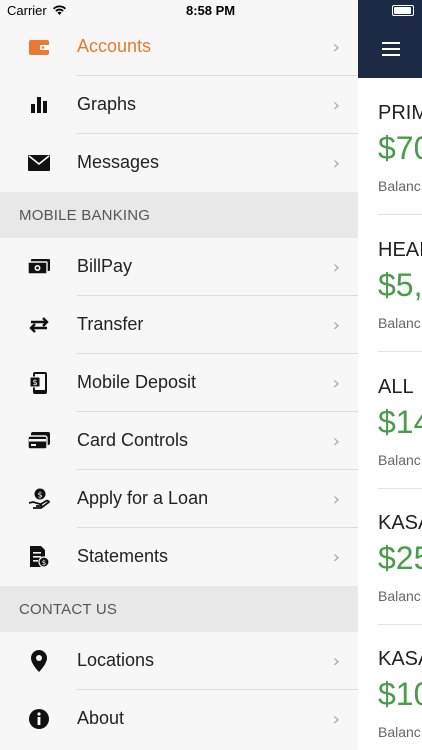 The height and width of the screenshot is (750, 422). What do you see at coordinates (211, 10) in the screenshot?
I see `clock: 8:58 PM` at bounding box center [211, 10].